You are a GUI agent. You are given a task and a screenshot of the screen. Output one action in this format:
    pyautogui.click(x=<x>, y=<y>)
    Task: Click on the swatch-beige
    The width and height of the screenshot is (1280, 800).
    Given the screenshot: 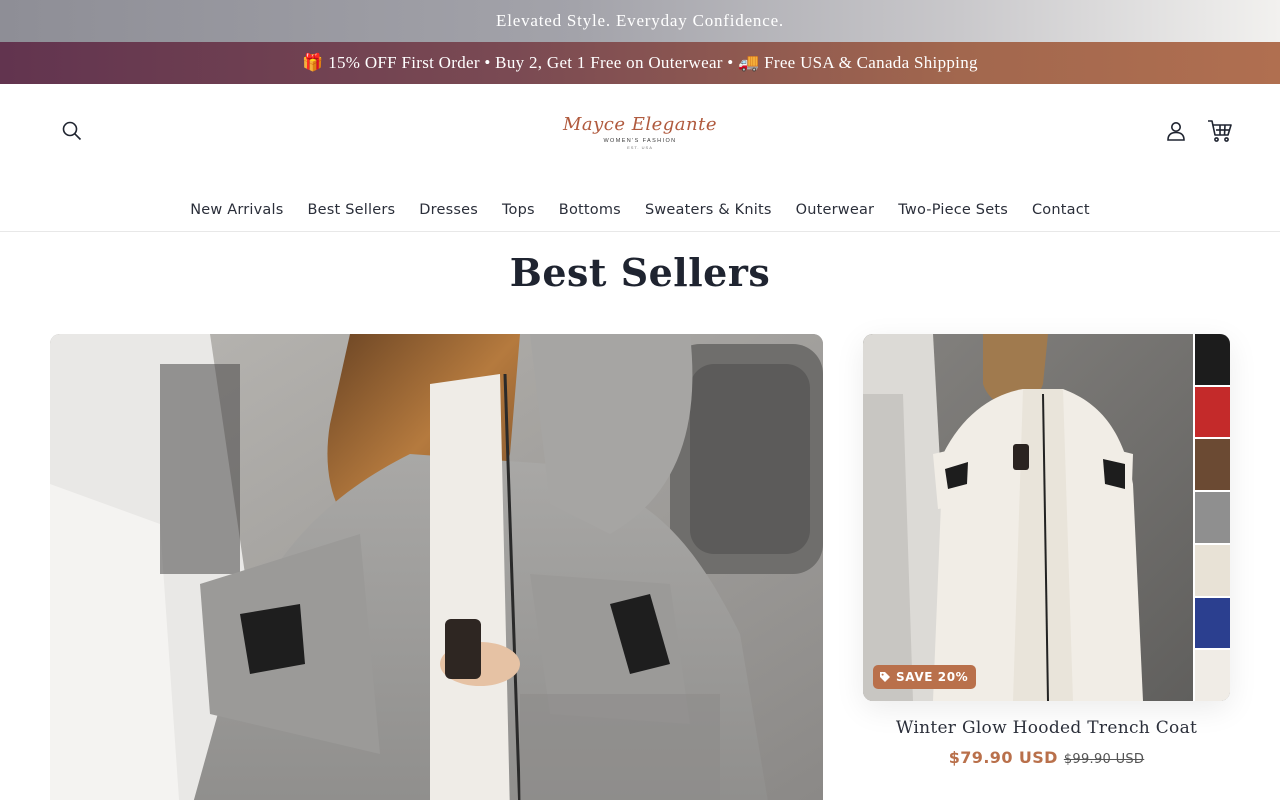 What is the action you would take?
    pyautogui.click(x=1212, y=570)
    